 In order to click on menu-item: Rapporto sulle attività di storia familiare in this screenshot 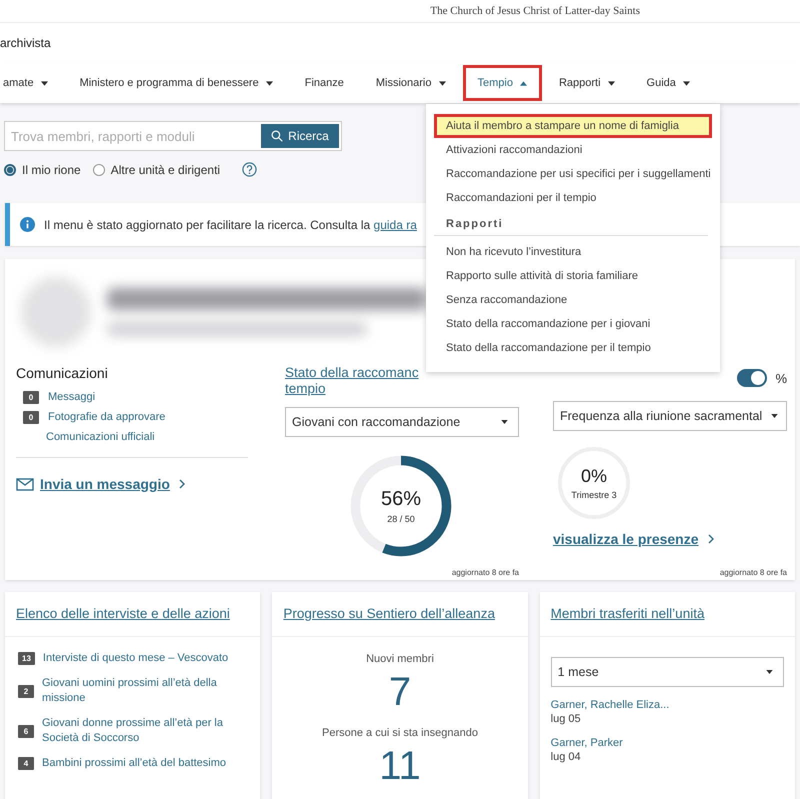, I will do `click(573, 276)`.